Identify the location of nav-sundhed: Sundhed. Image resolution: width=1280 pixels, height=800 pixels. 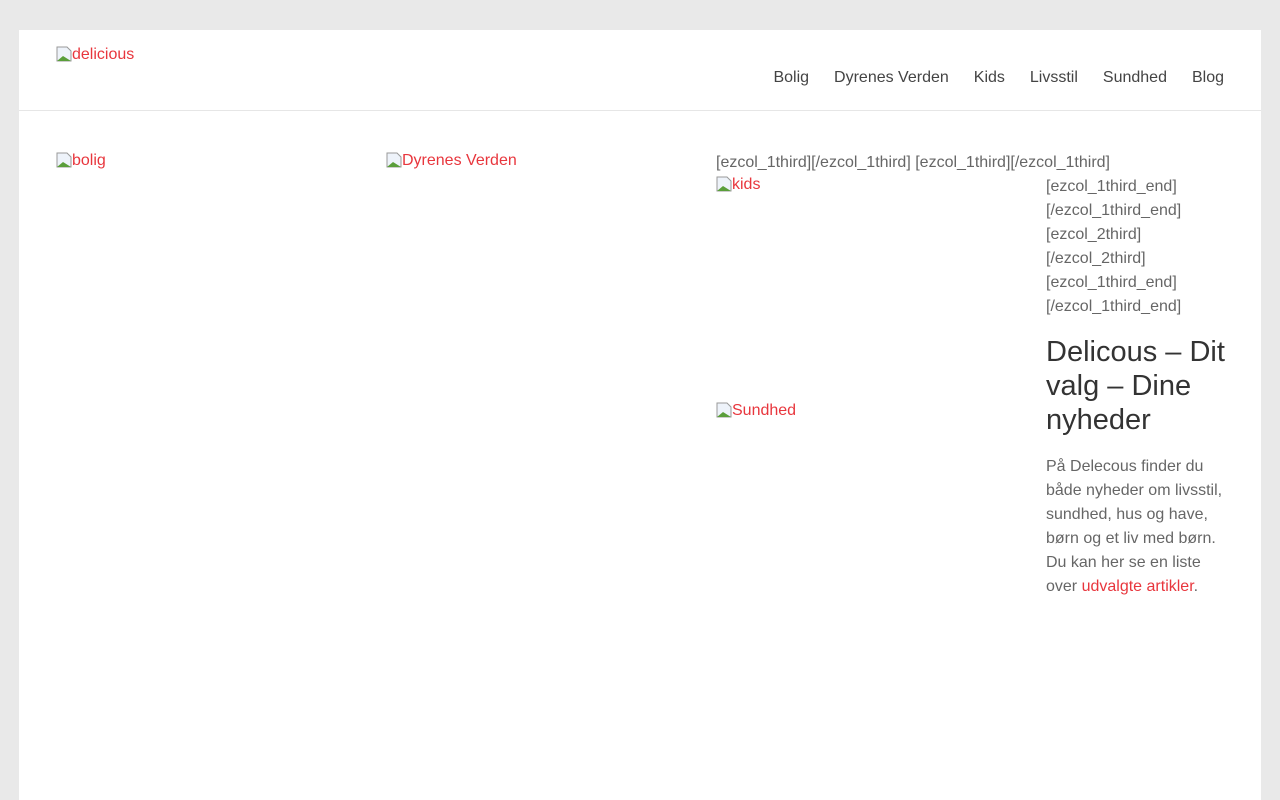
(1135, 78).